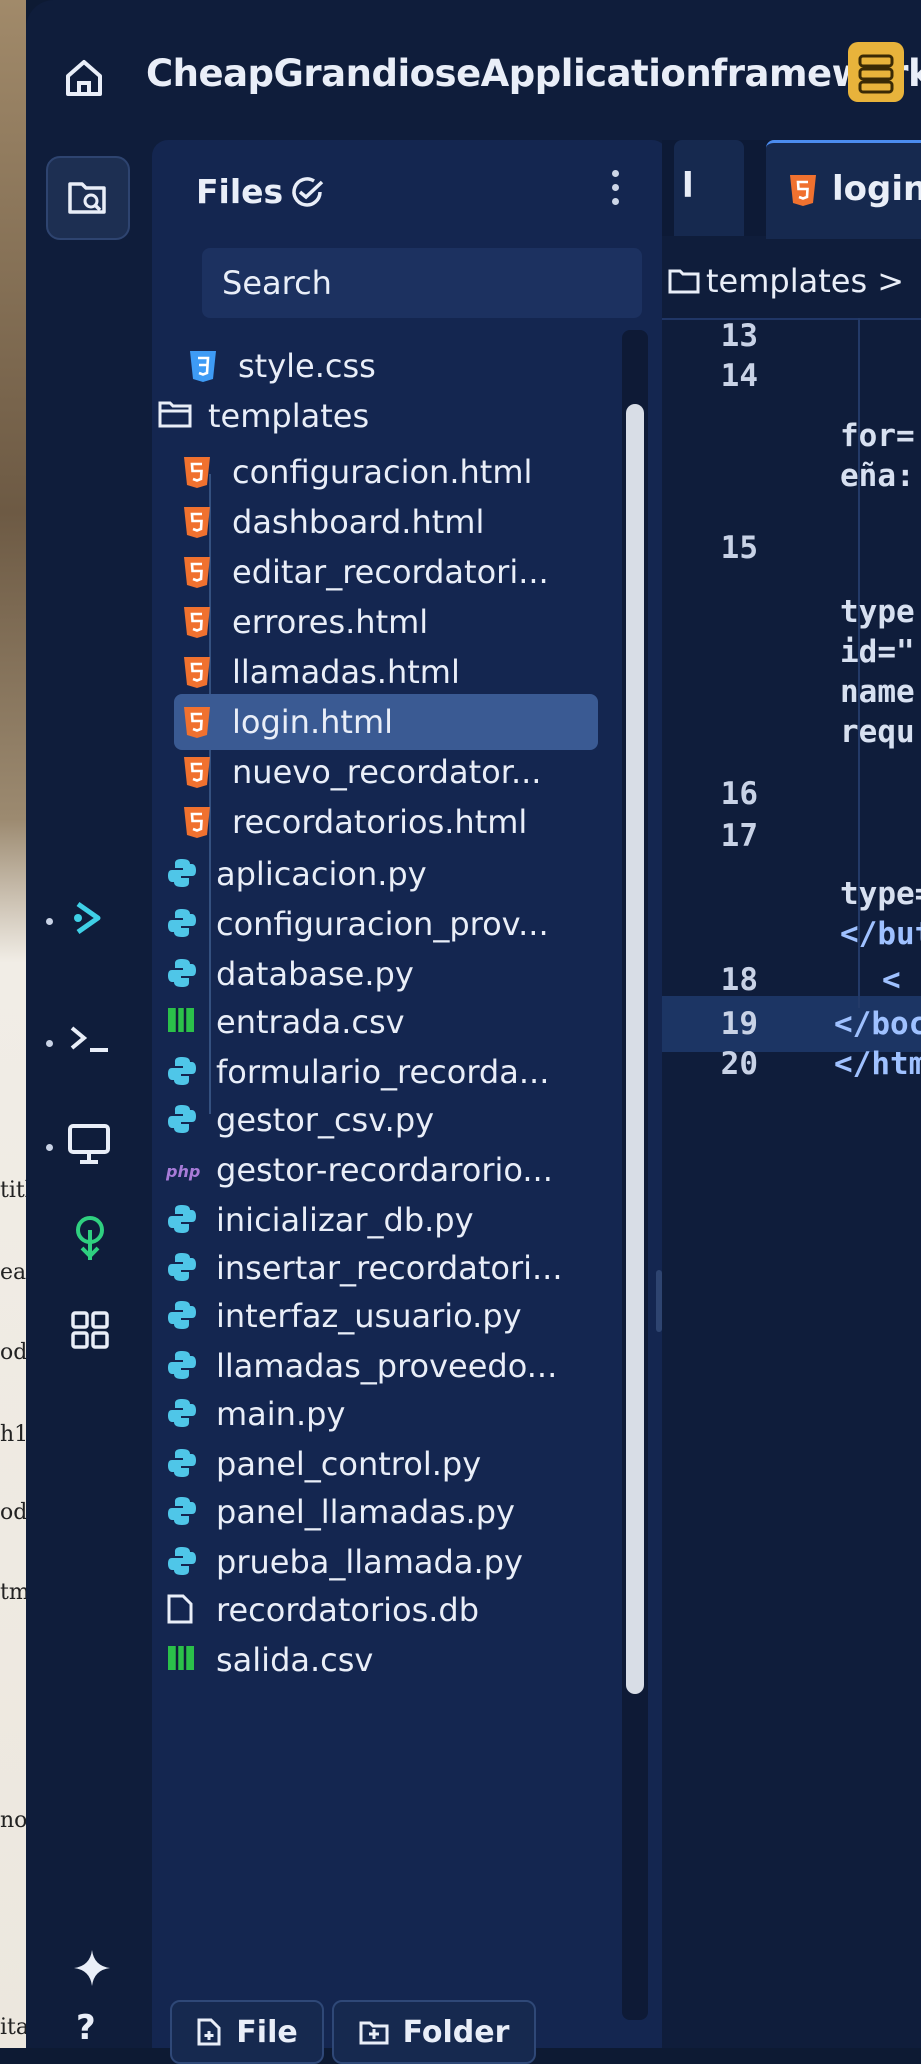 The width and height of the screenshot is (921, 2064). I want to click on file-name: prueba_llamada.py, so click(369, 1562).